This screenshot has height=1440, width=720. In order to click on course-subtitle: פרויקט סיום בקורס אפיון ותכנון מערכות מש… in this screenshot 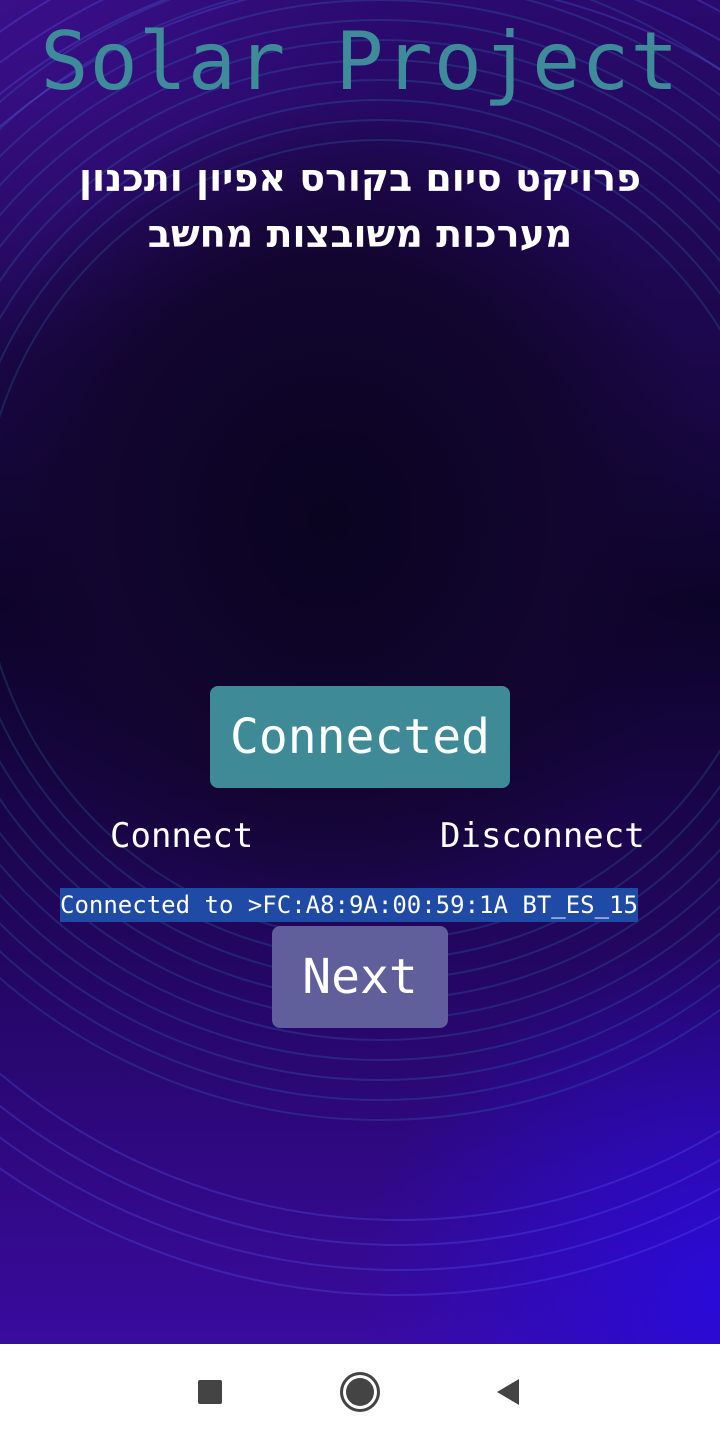, I will do `click(359, 206)`.